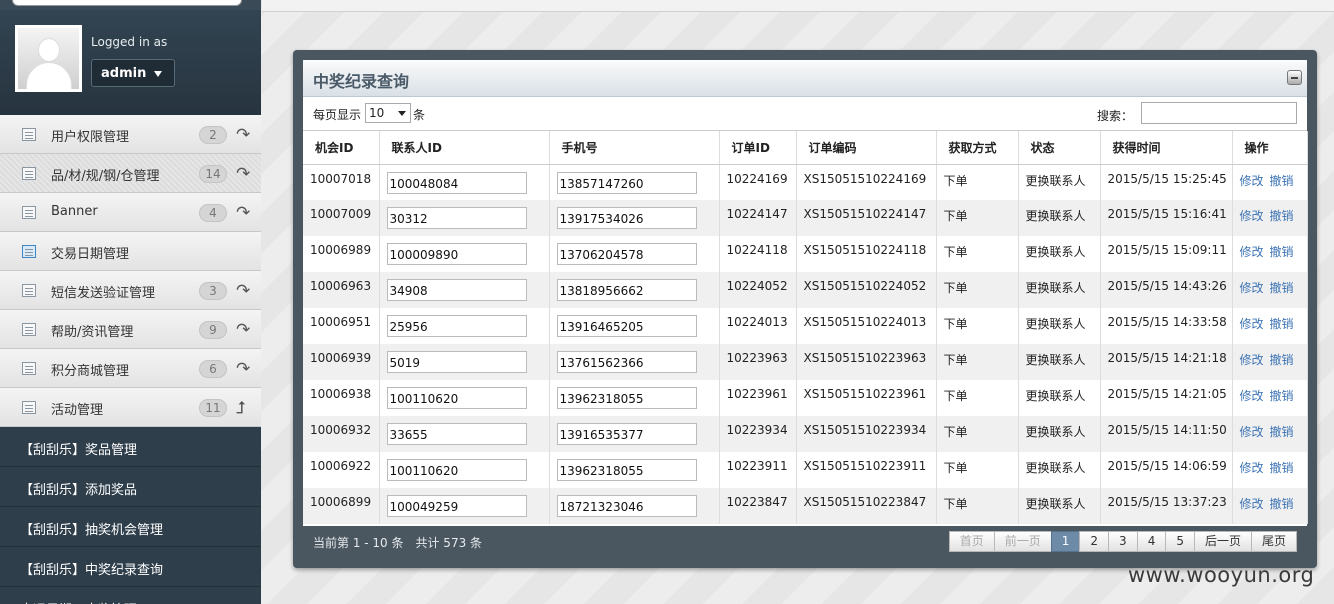  I want to click on submenu-item-prize-management: 【刮刮乐】奖品管理, so click(130, 447).